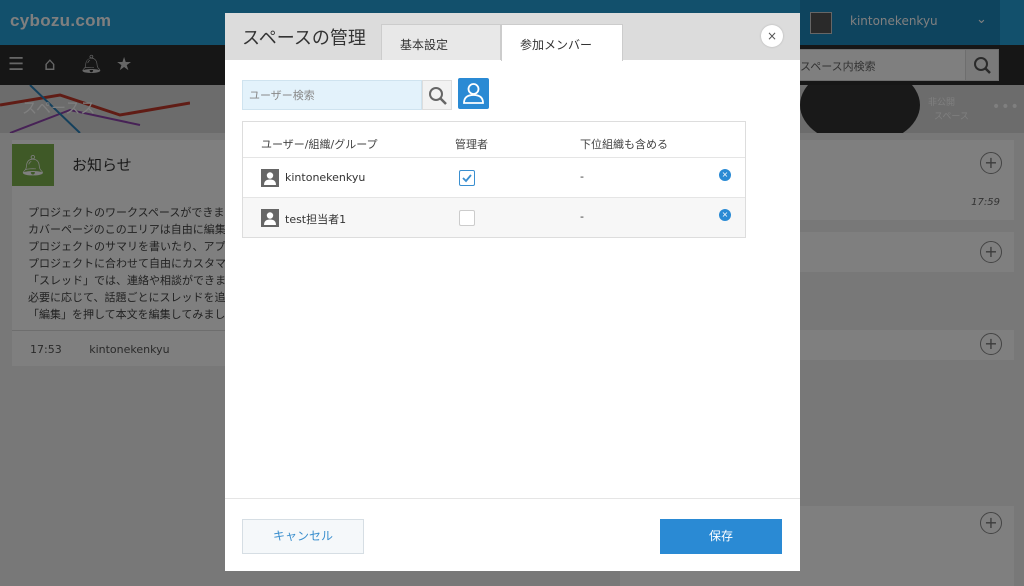  Describe the element at coordinates (304, 38) in the screenshot. I see `dialog-title: スペースの管理` at that location.